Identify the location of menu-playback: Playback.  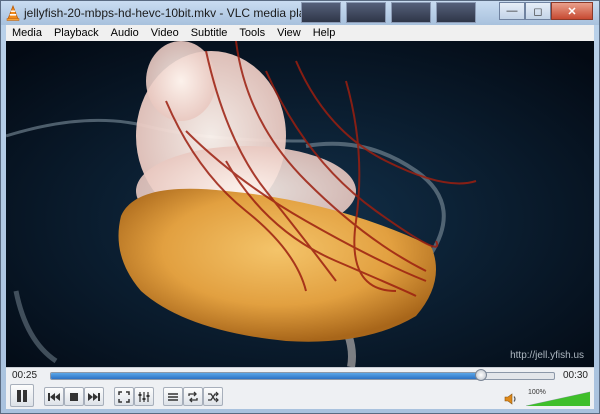
(76, 33).